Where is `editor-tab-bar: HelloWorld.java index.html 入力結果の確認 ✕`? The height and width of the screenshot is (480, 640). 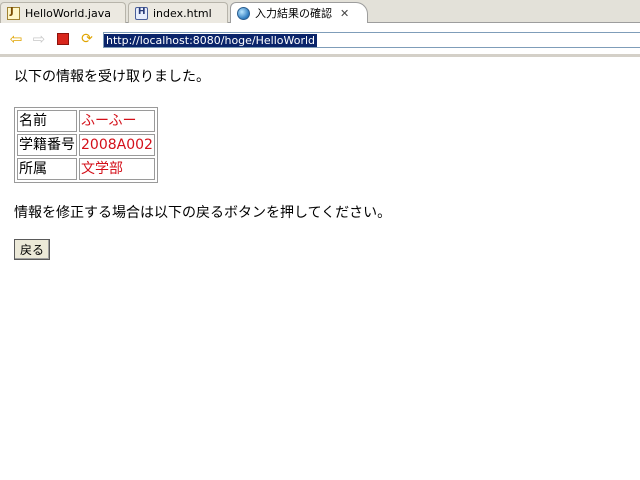 editor-tab-bar: HelloWorld.java index.html 入力結果の確認 ✕ is located at coordinates (320, 12).